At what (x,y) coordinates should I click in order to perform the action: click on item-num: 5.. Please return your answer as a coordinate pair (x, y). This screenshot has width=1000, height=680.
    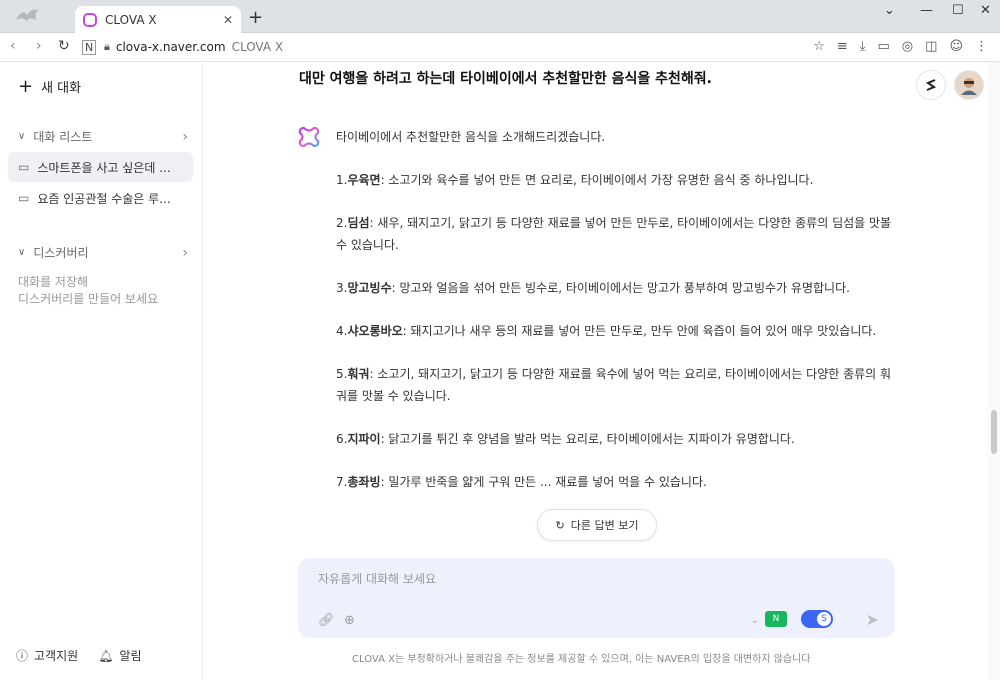
    Looking at the image, I should click on (342, 374).